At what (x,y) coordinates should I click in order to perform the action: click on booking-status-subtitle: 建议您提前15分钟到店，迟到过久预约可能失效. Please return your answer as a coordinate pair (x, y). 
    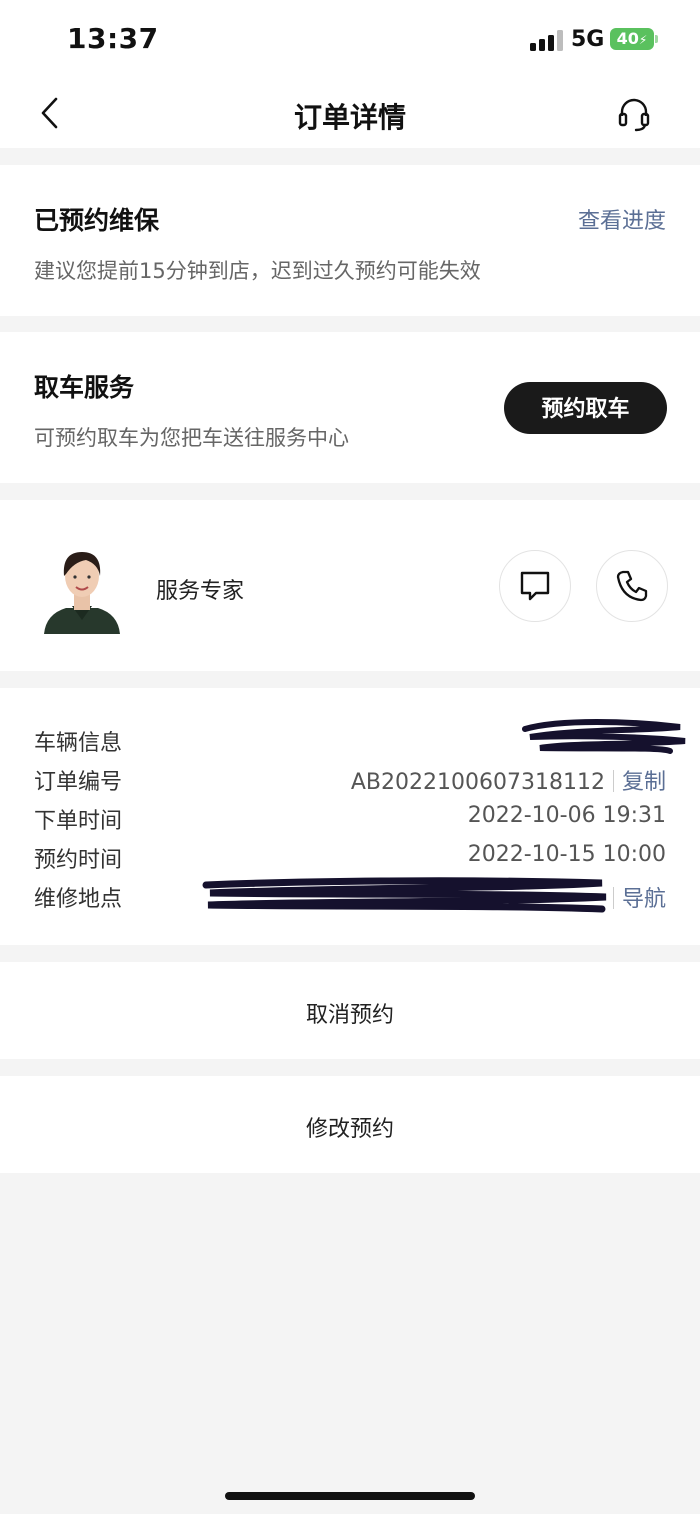
    Looking at the image, I should click on (257, 271).